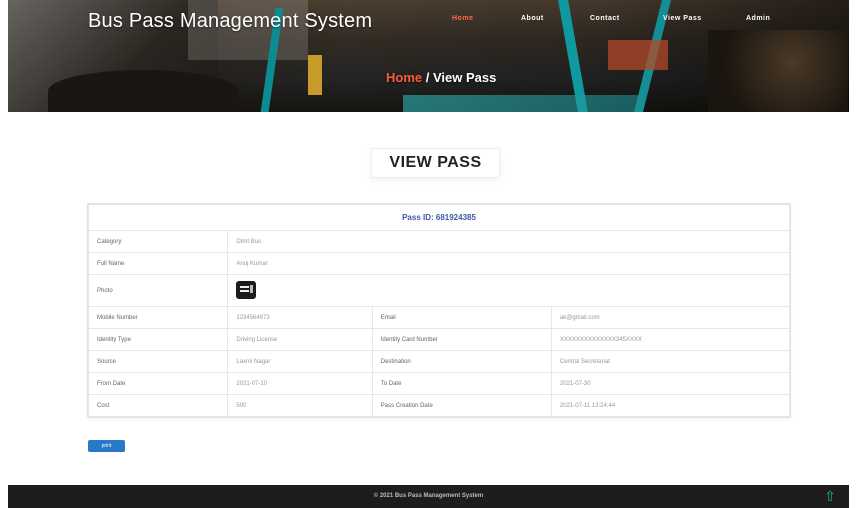 This screenshot has height=508, width=857. I want to click on table-row: From Date 2021-07-10 To Date 2021-07-30, so click(439, 383).